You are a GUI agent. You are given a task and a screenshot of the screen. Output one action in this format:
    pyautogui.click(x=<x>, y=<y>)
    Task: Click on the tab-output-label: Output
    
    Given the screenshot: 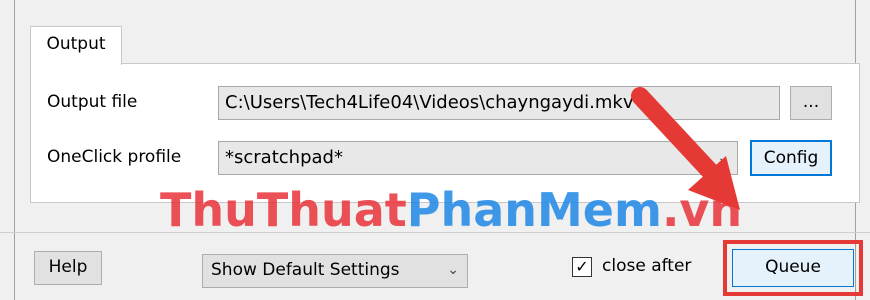 What is the action you would take?
    pyautogui.click(x=76, y=44)
    